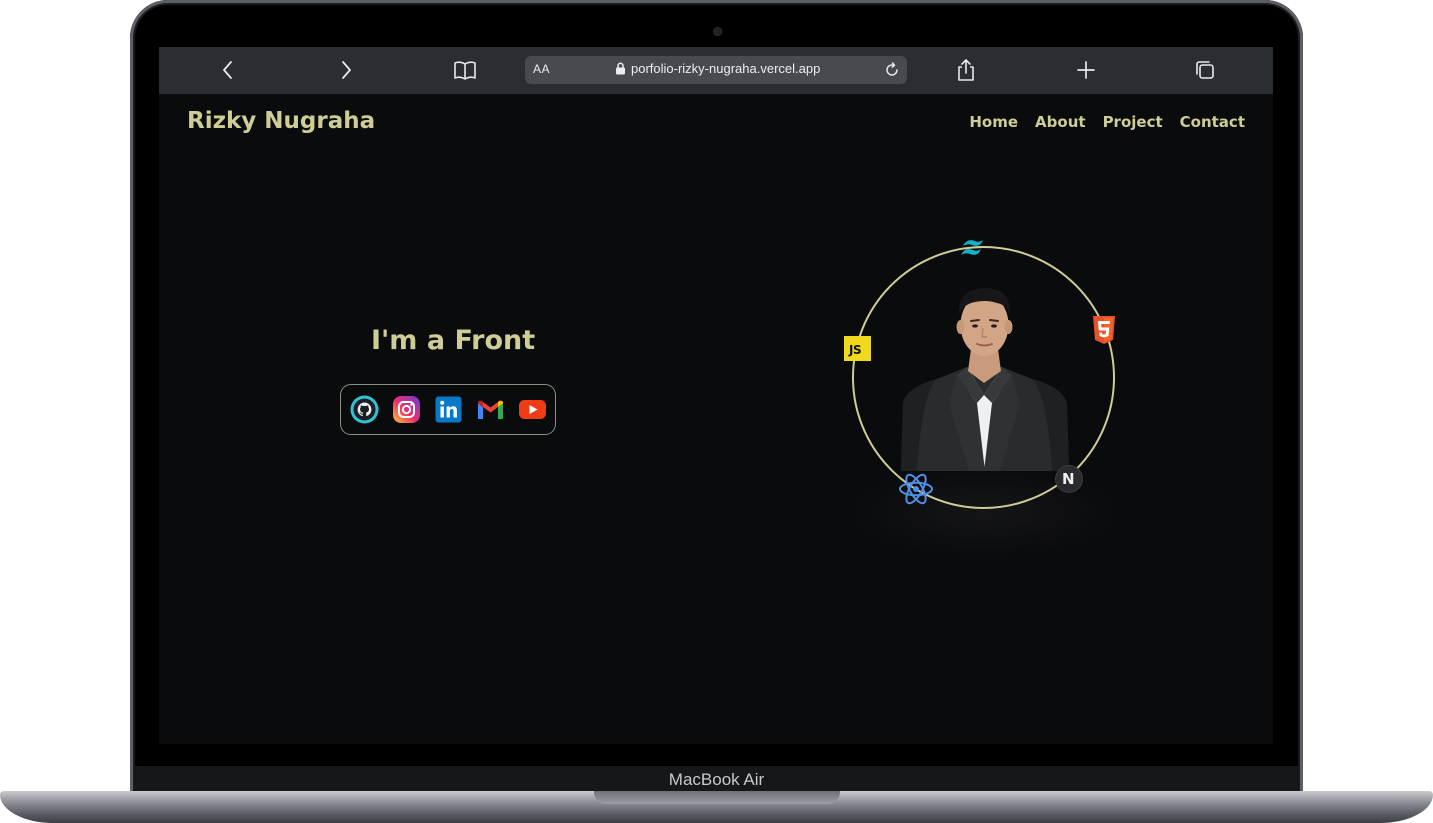 Image resolution: width=1433 pixels, height=823 pixels. I want to click on linkedin-icon, so click(448, 409).